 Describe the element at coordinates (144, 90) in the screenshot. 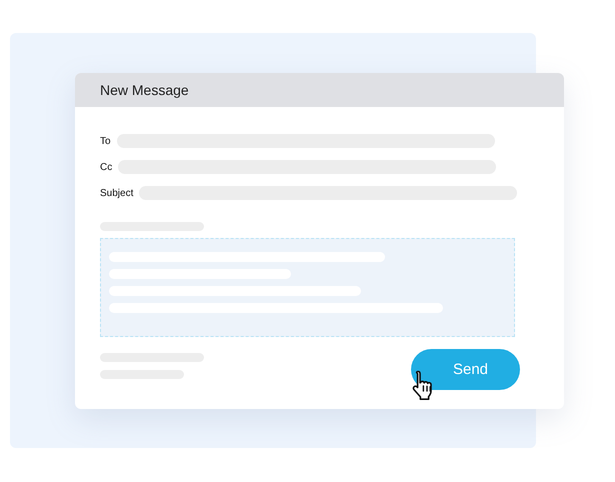

I see `window-title: New Message` at that location.